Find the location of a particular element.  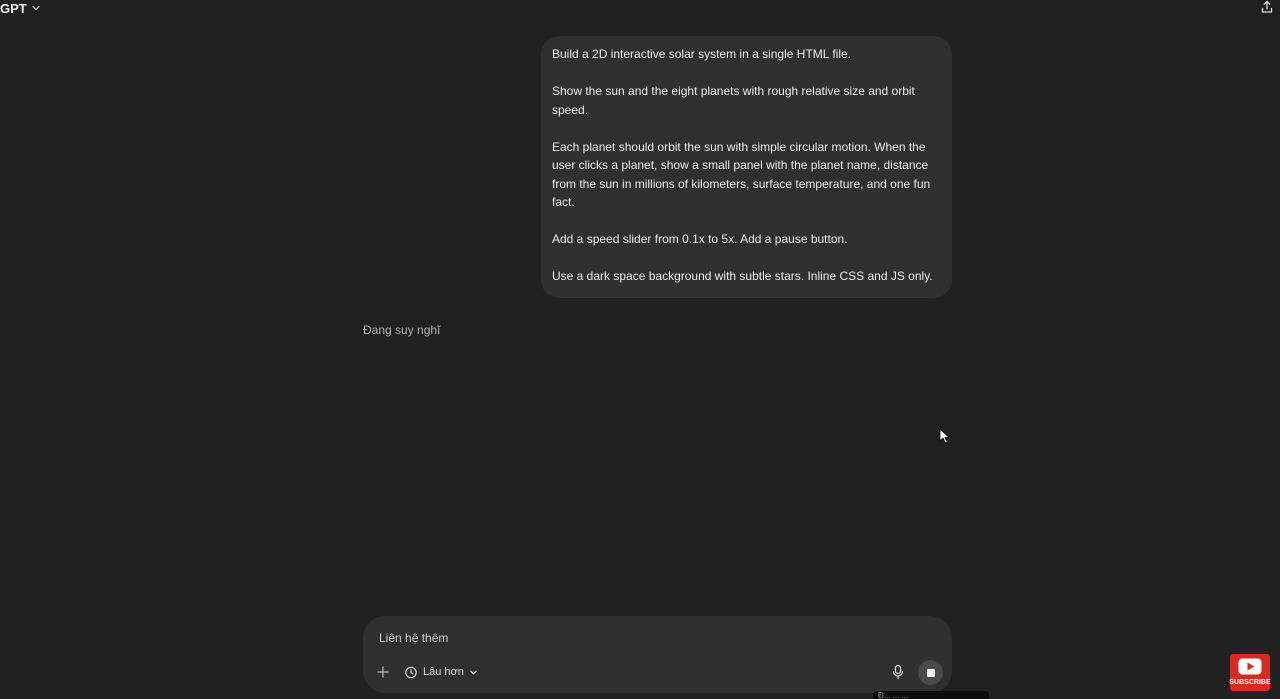

mouse-cursor-icon is located at coordinates (944, 436).